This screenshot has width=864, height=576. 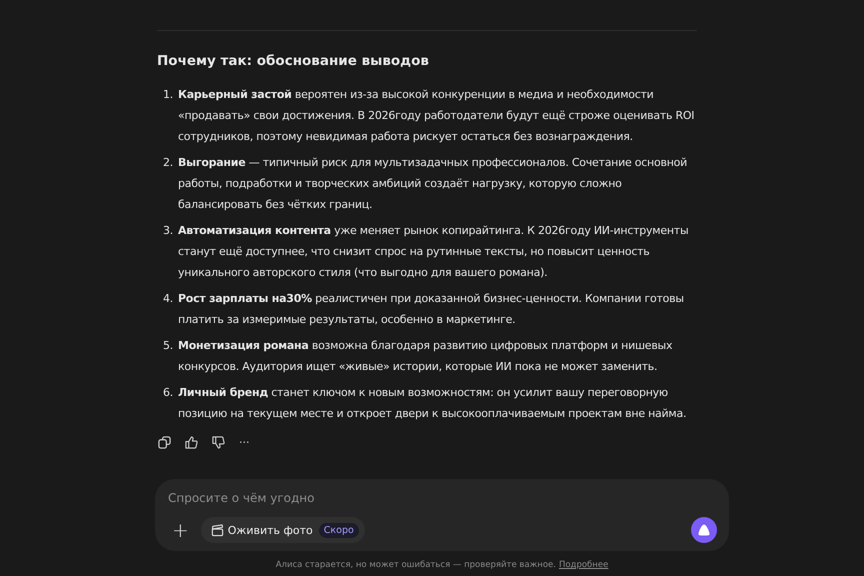 What do you see at coordinates (168, 95) in the screenshot?
I see `list-number: 1.` at bounding box center [168, 95].